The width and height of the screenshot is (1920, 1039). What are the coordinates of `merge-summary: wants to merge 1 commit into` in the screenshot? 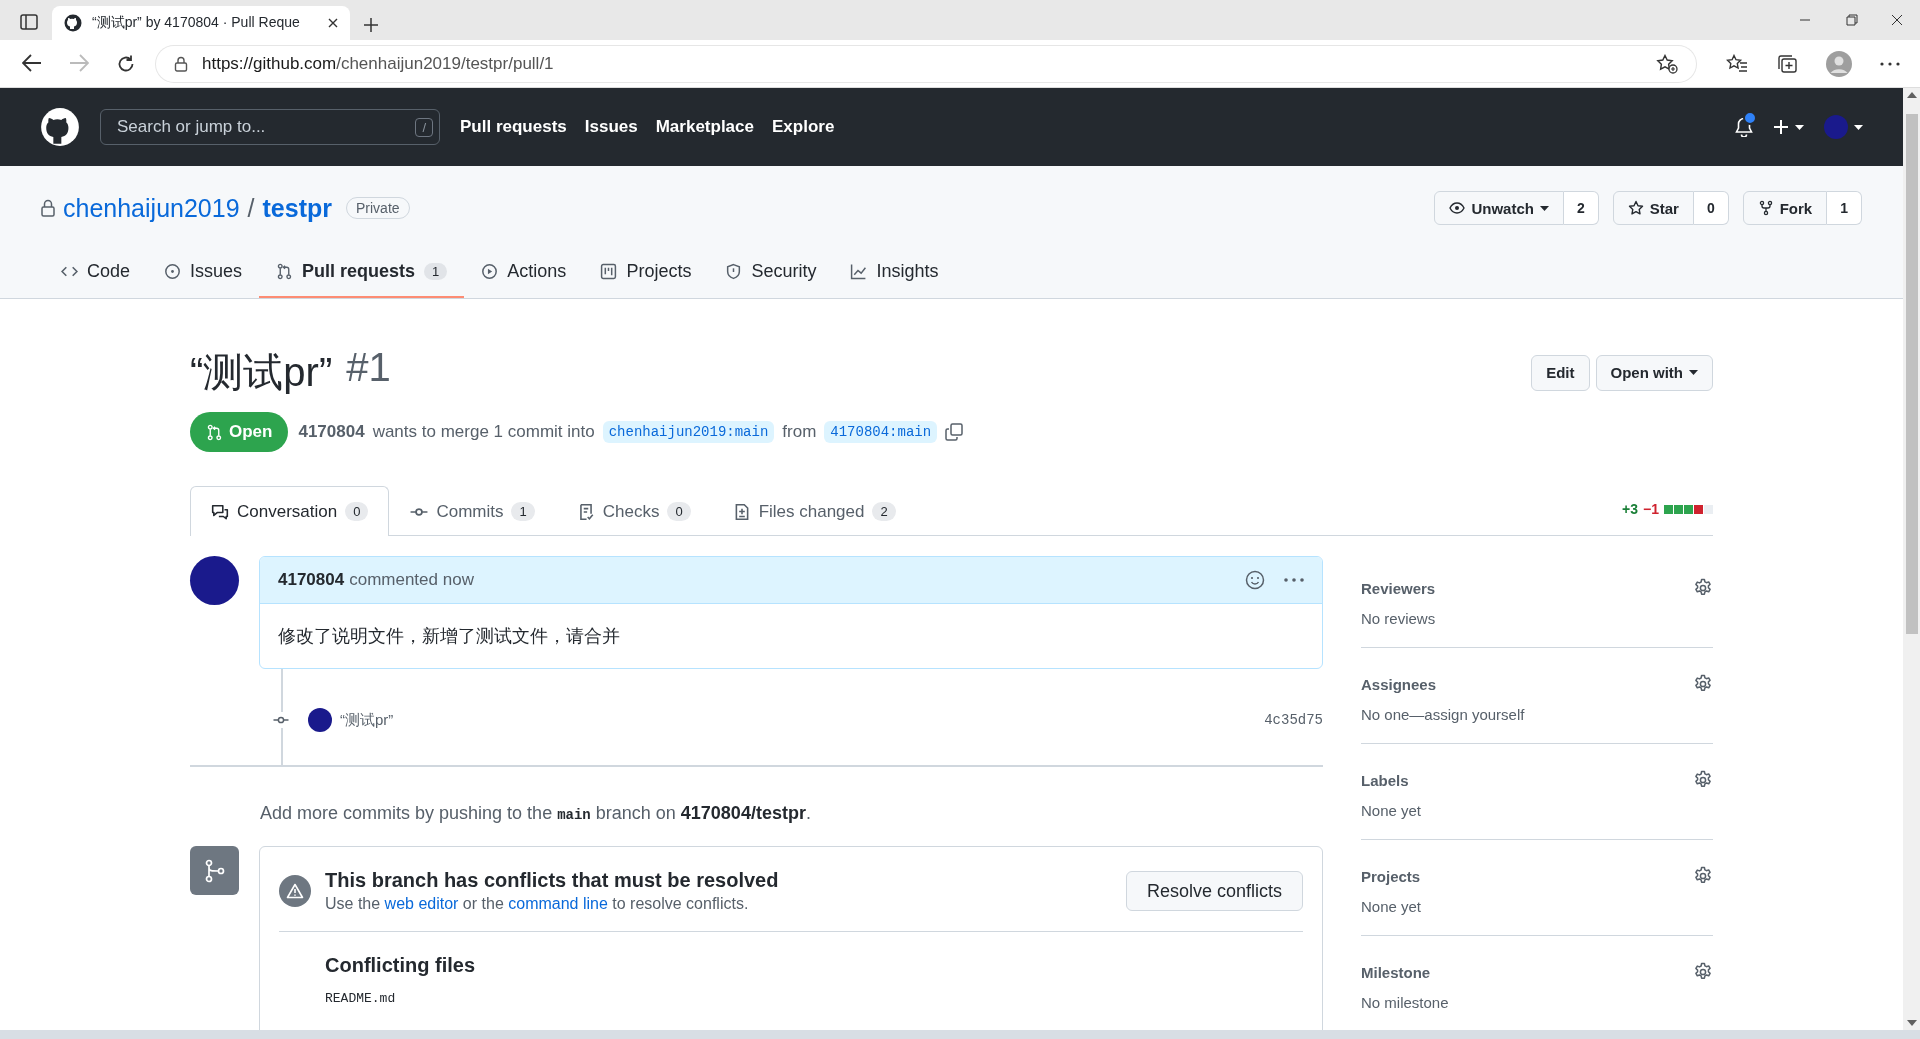 It's located at (483, 432).